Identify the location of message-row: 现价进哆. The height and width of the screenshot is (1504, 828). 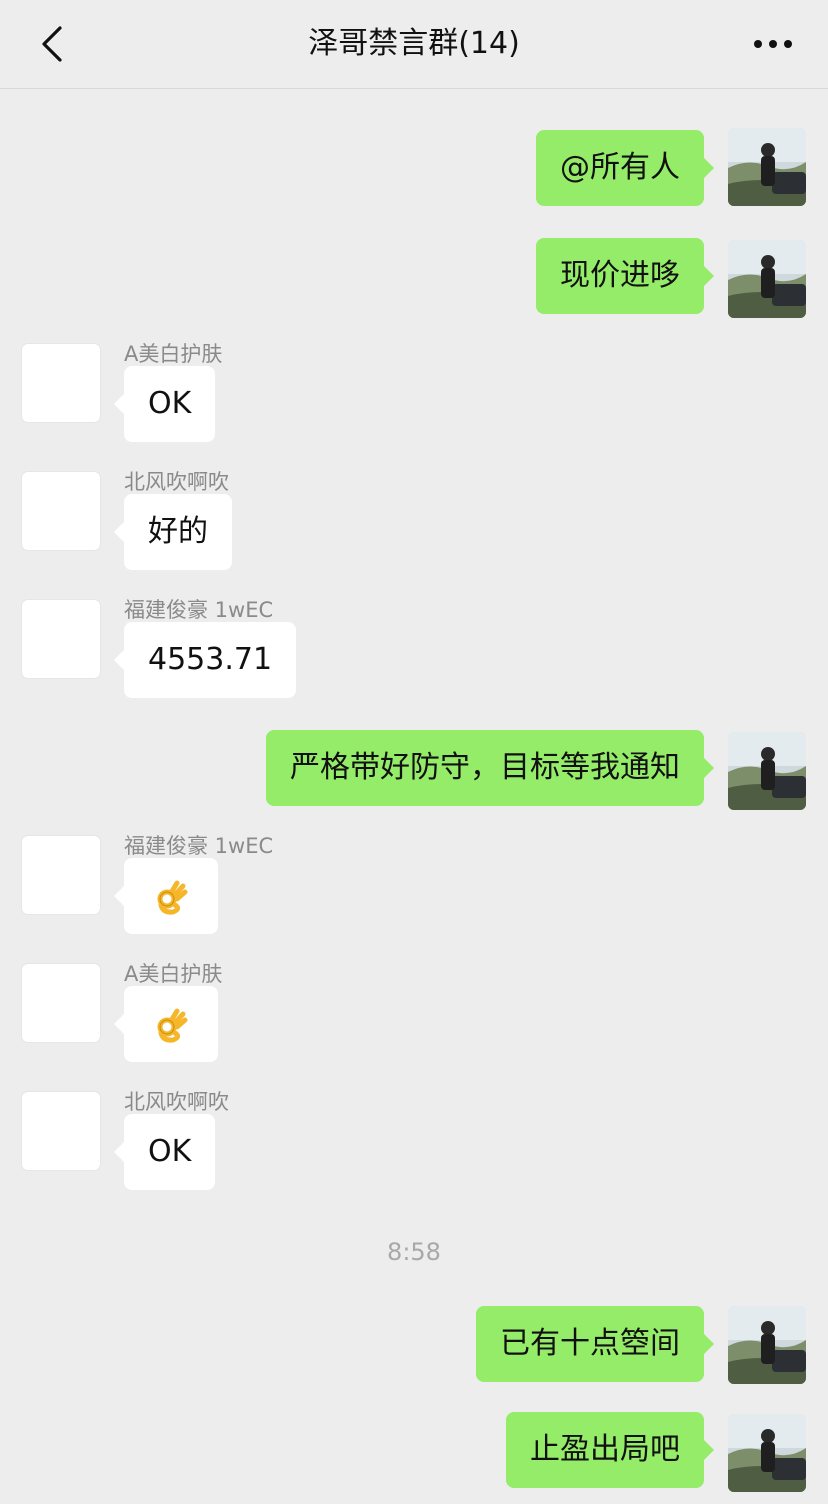
(414, 277).